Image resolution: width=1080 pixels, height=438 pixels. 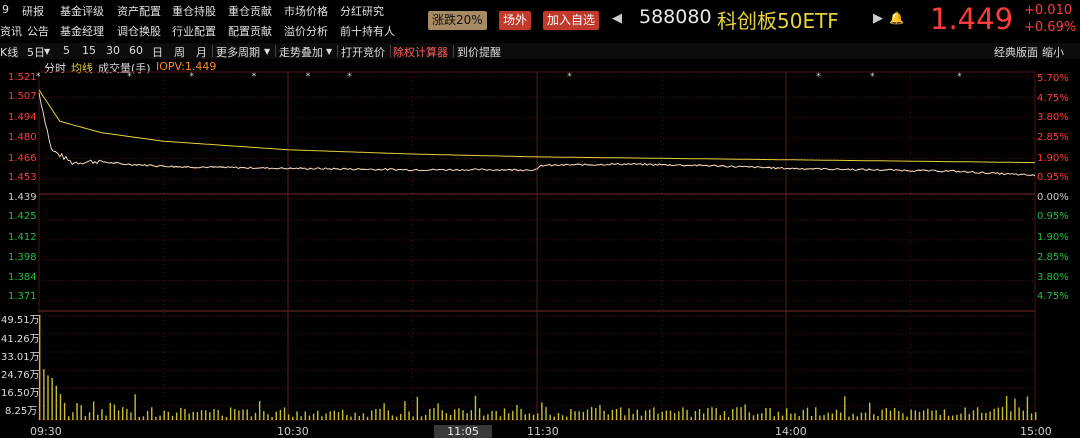 What do you see at coordinates (46, 431) in the screenshot?
I see `x-tick-label: 09:30` at bounding box center [46, 431].